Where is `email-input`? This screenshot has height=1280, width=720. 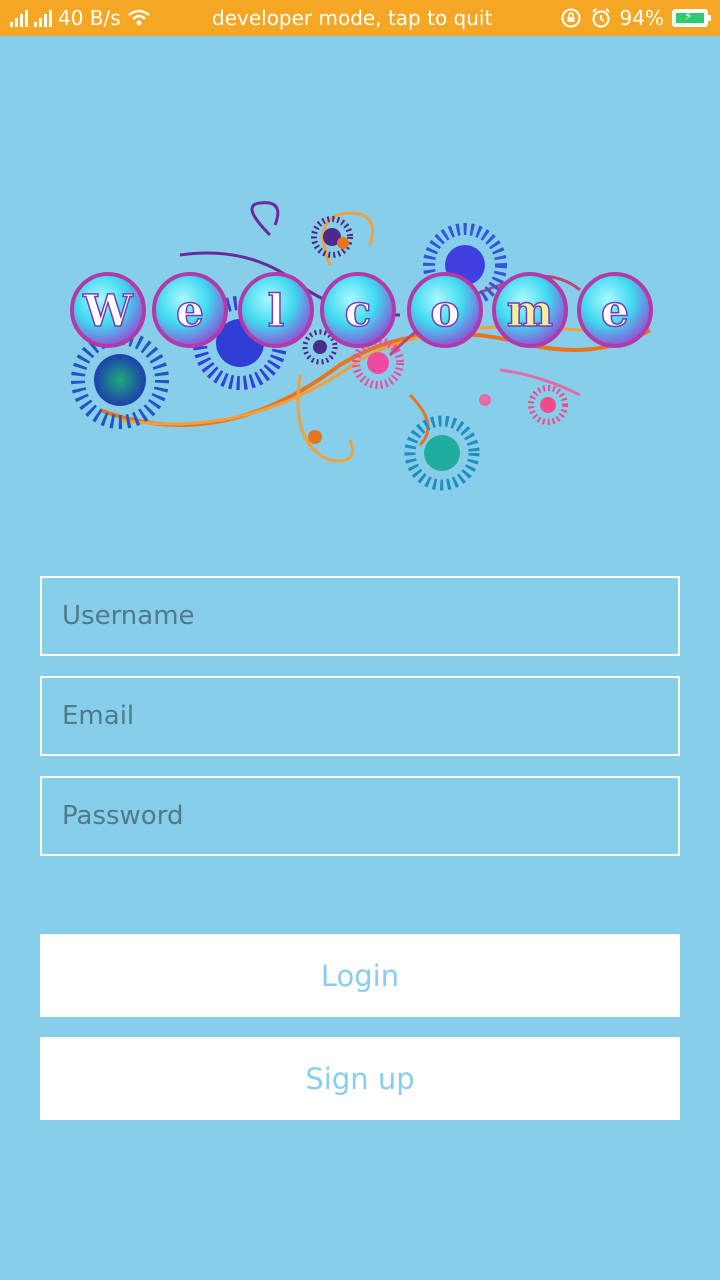 email-input is located at coordinates (360, 716).